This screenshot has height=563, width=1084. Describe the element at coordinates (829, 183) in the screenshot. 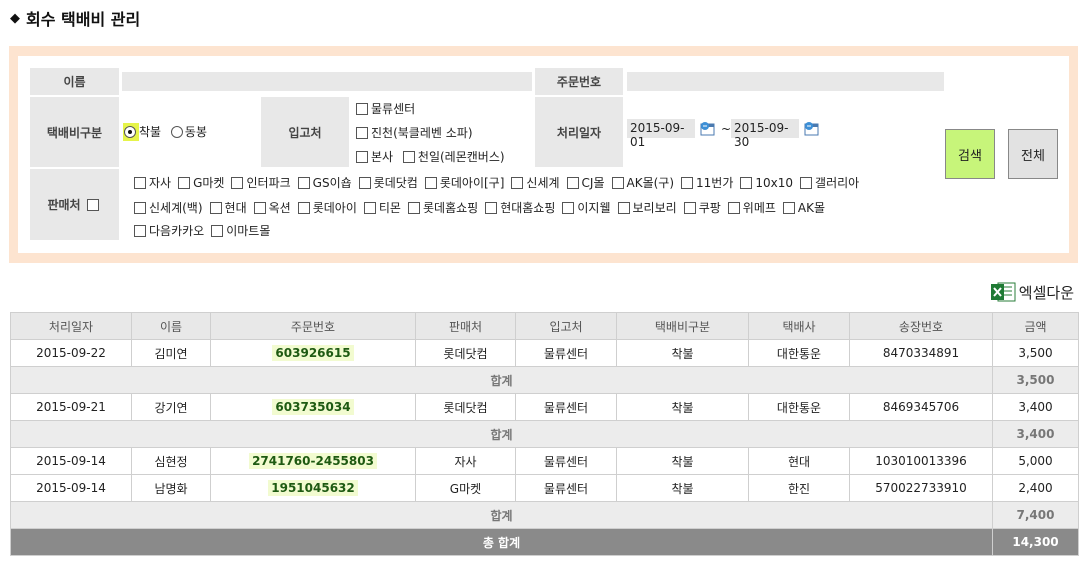

I see `seller-option: 갤러리아` at that location.